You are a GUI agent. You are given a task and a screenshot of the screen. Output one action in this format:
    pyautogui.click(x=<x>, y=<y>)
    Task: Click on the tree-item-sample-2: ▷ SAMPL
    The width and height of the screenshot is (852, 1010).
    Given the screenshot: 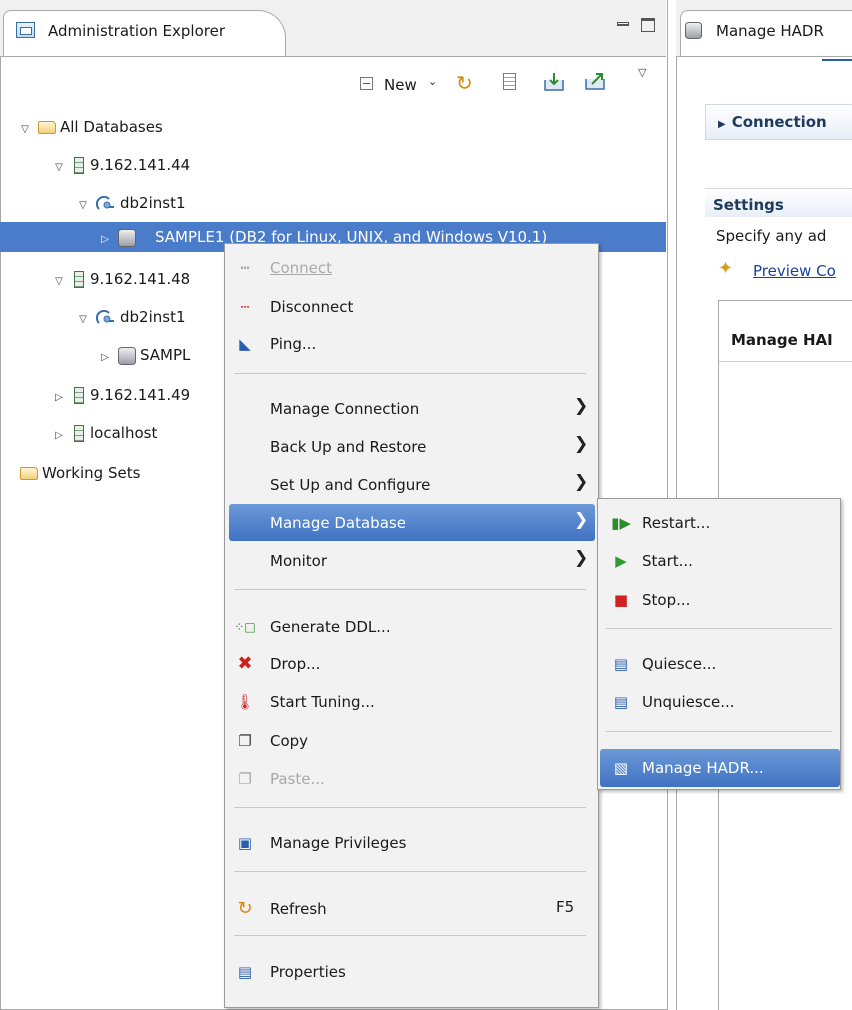 What is the action you would take?
    pyautogui.click(x=144, y=355)
    